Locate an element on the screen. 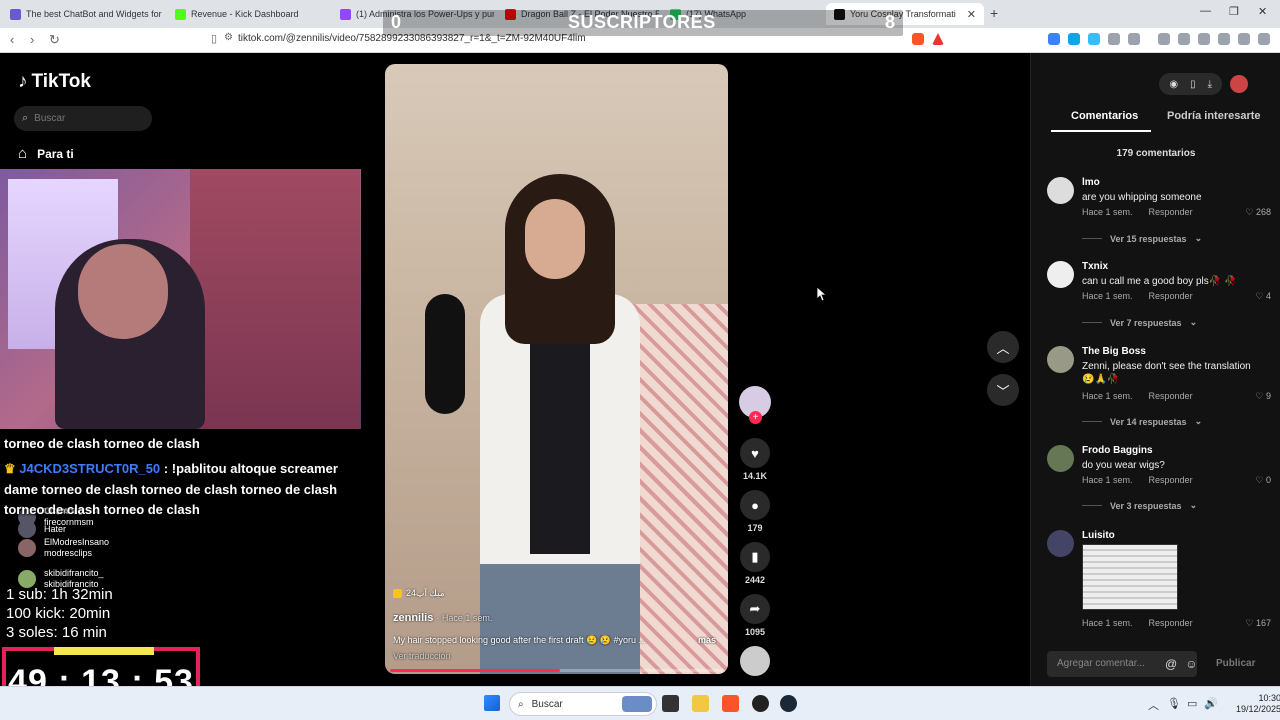  new-tab-icon: + is located at coordinates (994, 13).